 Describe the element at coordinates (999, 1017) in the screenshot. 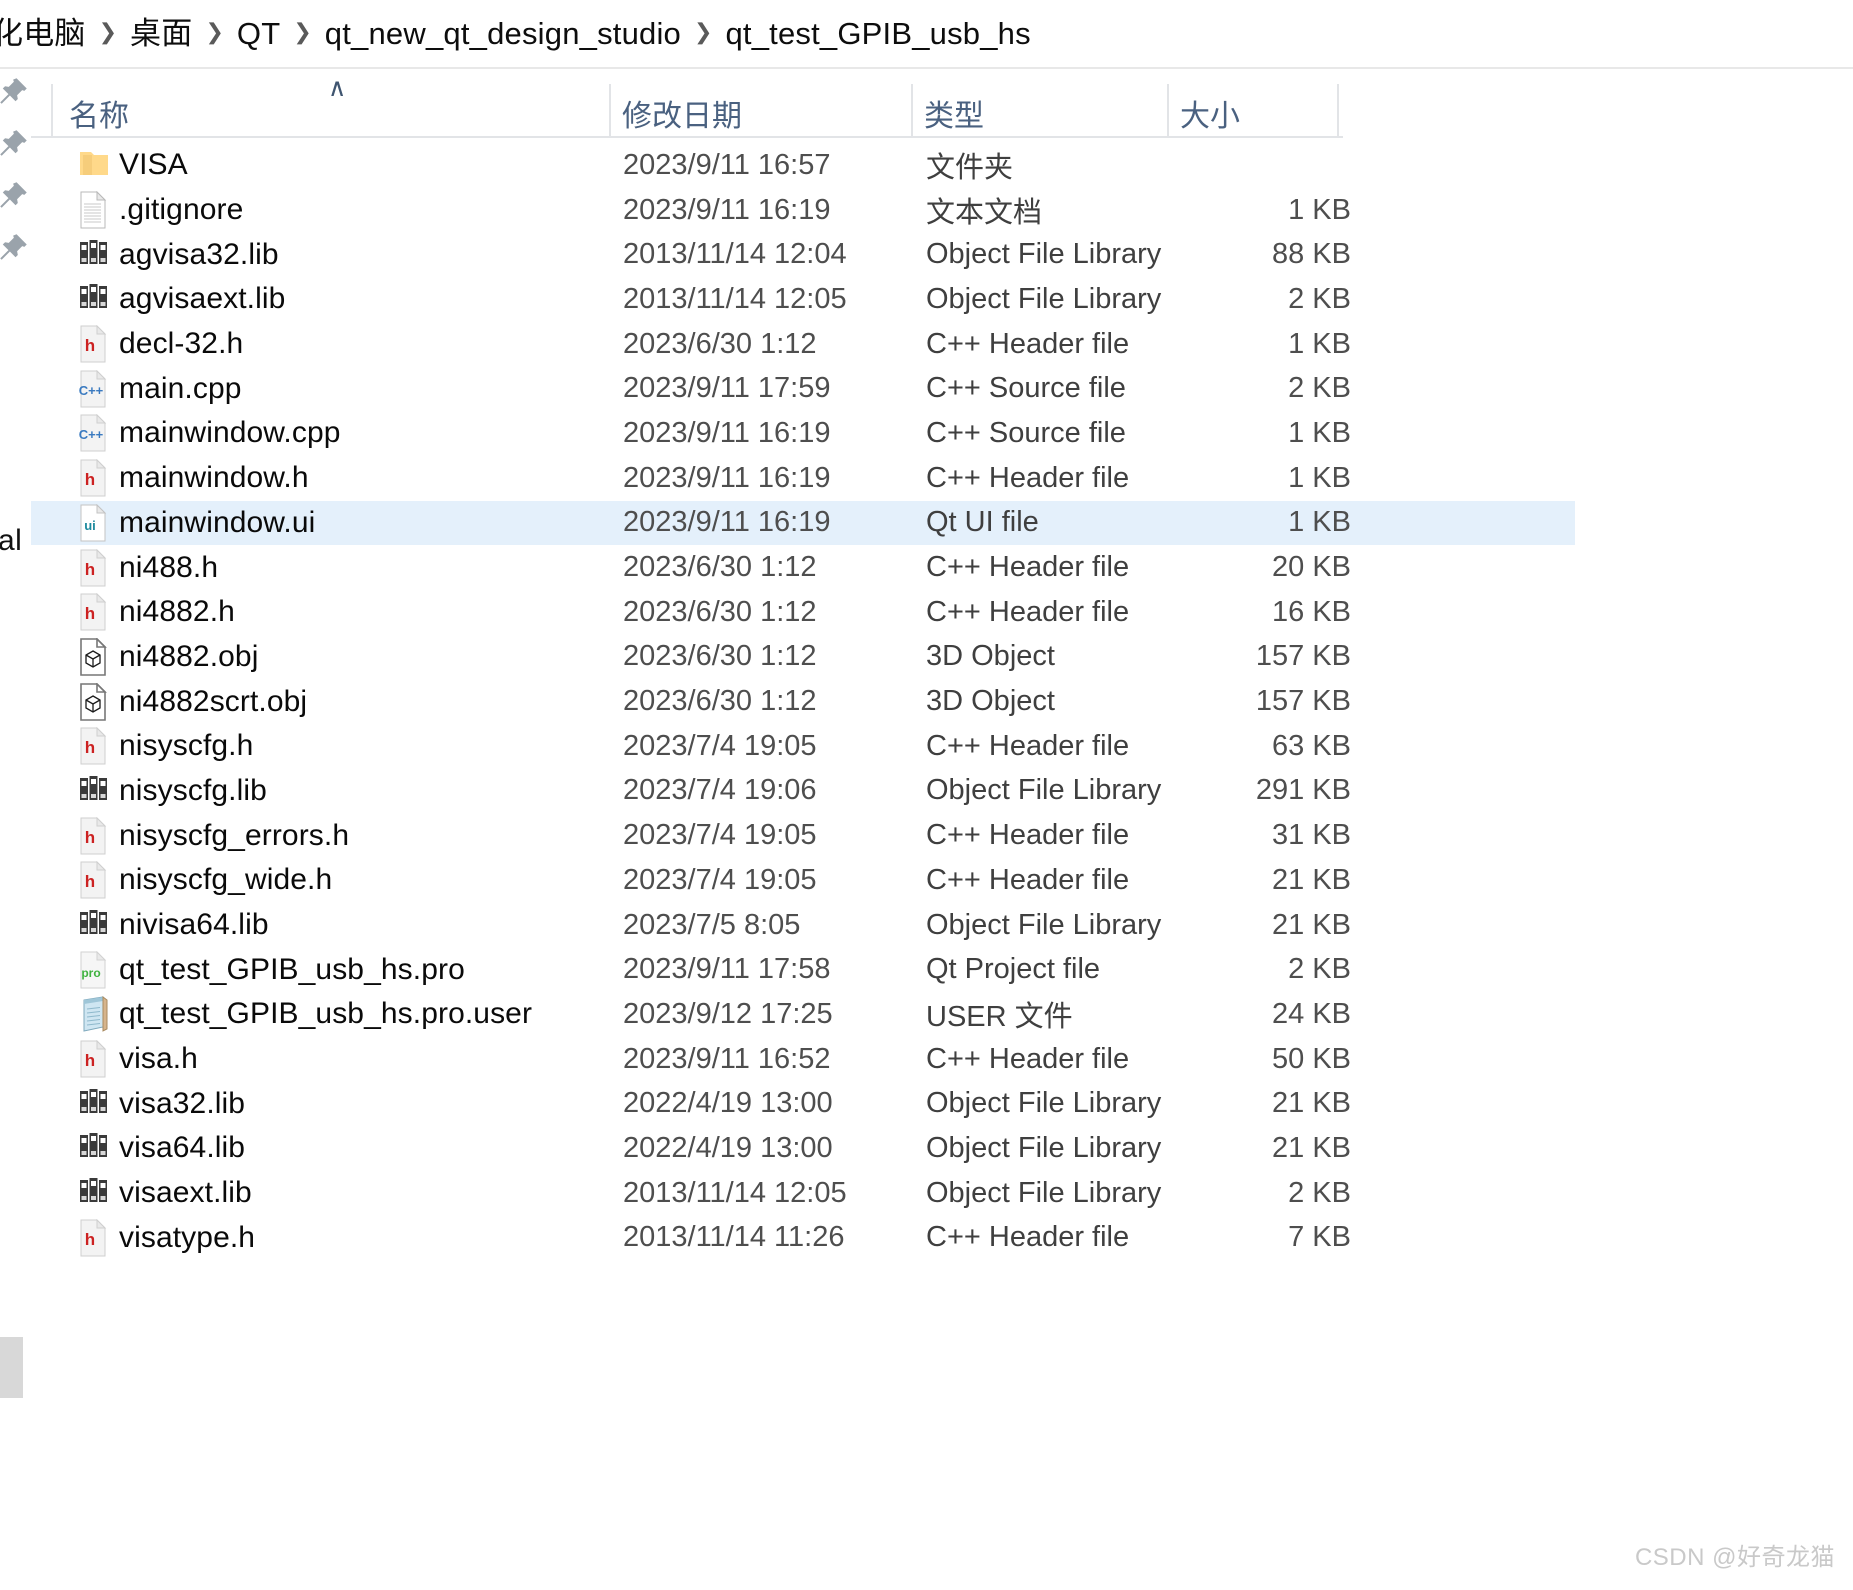

I see `file-type: USER 文件` at that location.